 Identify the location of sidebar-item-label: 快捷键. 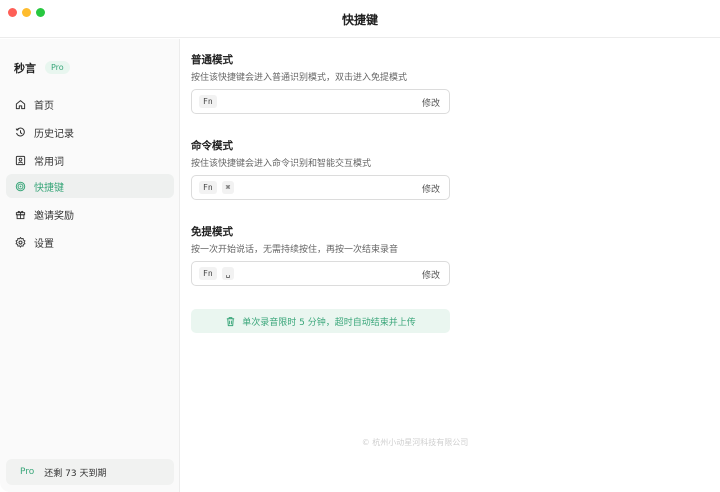
(49, 188).